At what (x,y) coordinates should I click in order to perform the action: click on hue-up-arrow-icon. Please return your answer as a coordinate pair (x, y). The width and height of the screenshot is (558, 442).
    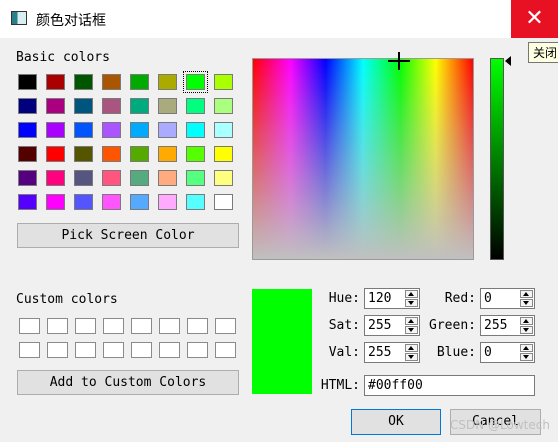
    Looking at the image, I should click on (411, 294).